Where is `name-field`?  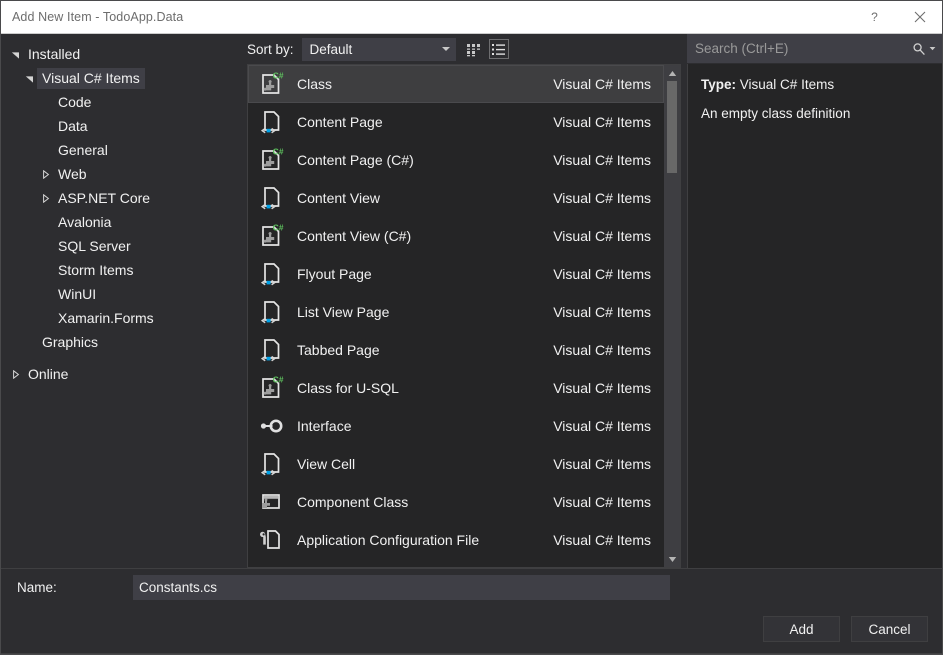
name-field is located at coordinates (401, 587).